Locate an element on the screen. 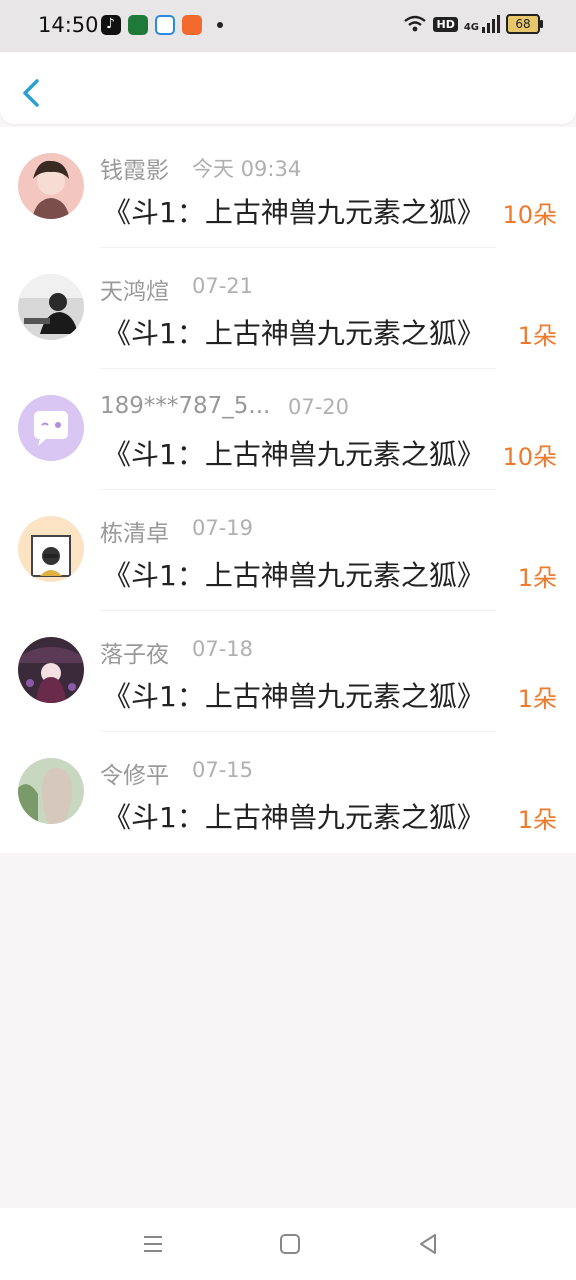  network-label: 4G is located at coordinates (471, 27).